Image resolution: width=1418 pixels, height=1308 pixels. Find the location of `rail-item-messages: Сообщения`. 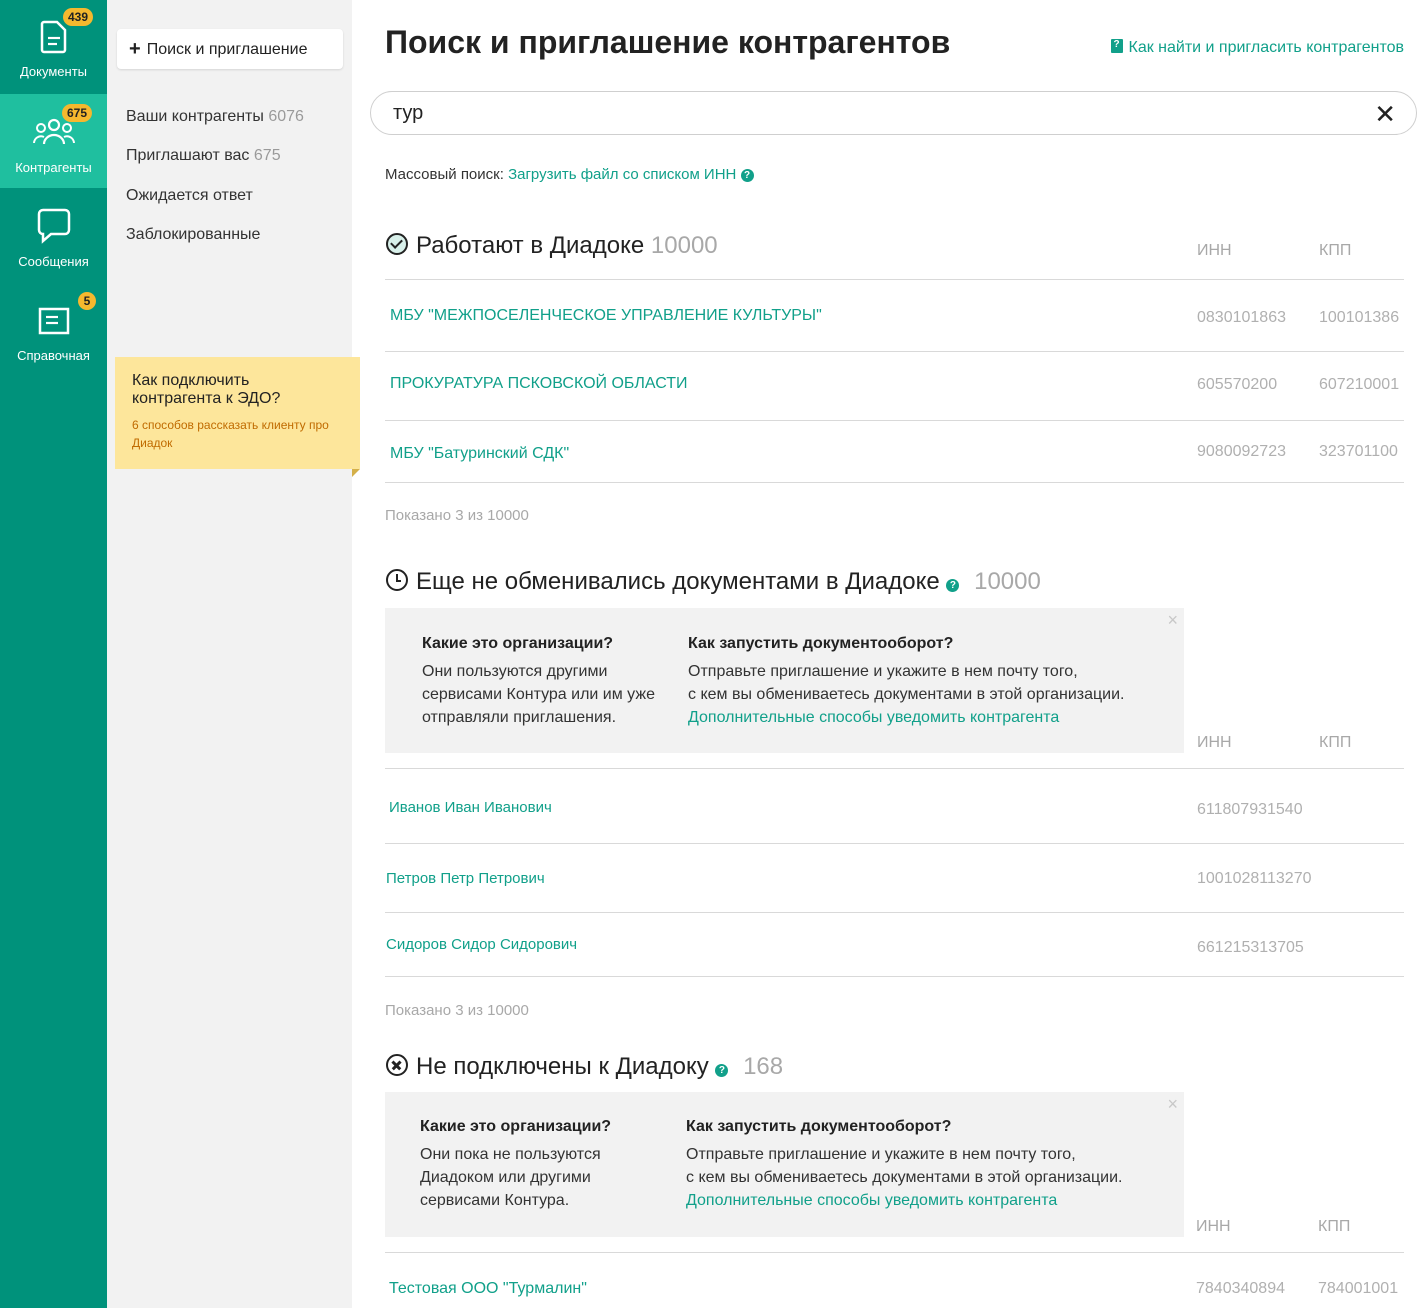

rail-item-messages: Сообщения is located at coordinates (53, 235).